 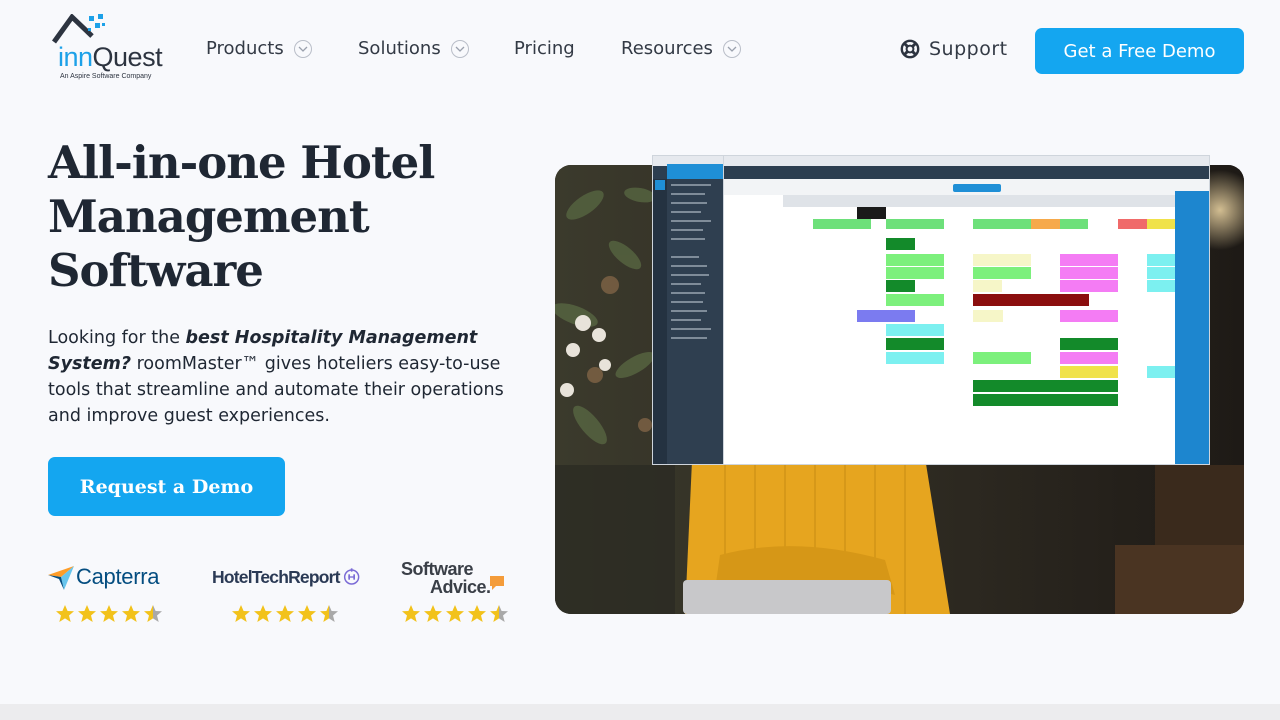 What do you see at coordinates (61, 578) in the screenshot?
I see `capterra-arrow-icon` at bounding box center [61, 578].